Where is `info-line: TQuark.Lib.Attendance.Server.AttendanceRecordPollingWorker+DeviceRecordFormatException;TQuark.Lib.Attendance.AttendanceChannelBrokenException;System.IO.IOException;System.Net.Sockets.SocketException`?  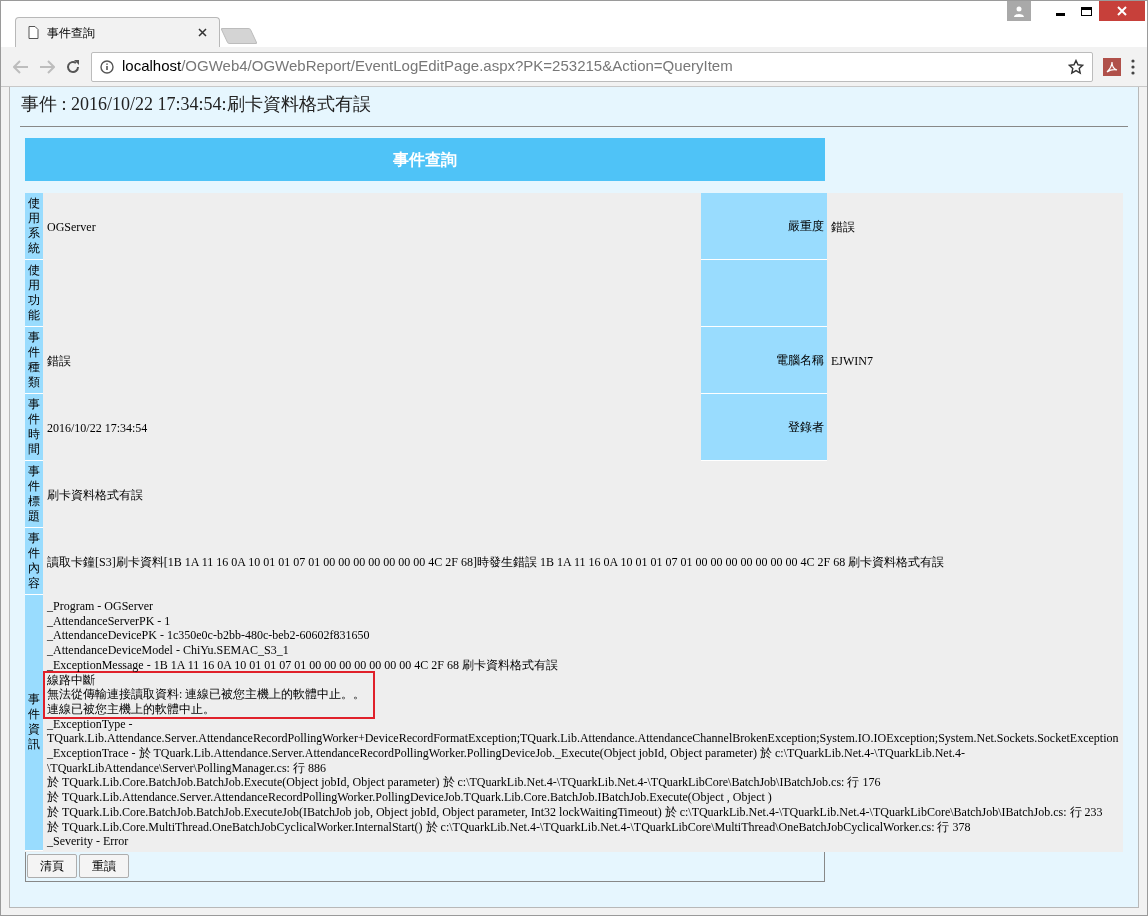 info-line: TQuark.Lib.Attendance.Server.AttendanceRecordPollingWorker+DeviceRecordFormatException;TQuark.Lib.Attendance.AttendanceChannelBrokenException;System.IO.IOException;System.Net.Sockets.SocketException is located at coordinates (583, 739).